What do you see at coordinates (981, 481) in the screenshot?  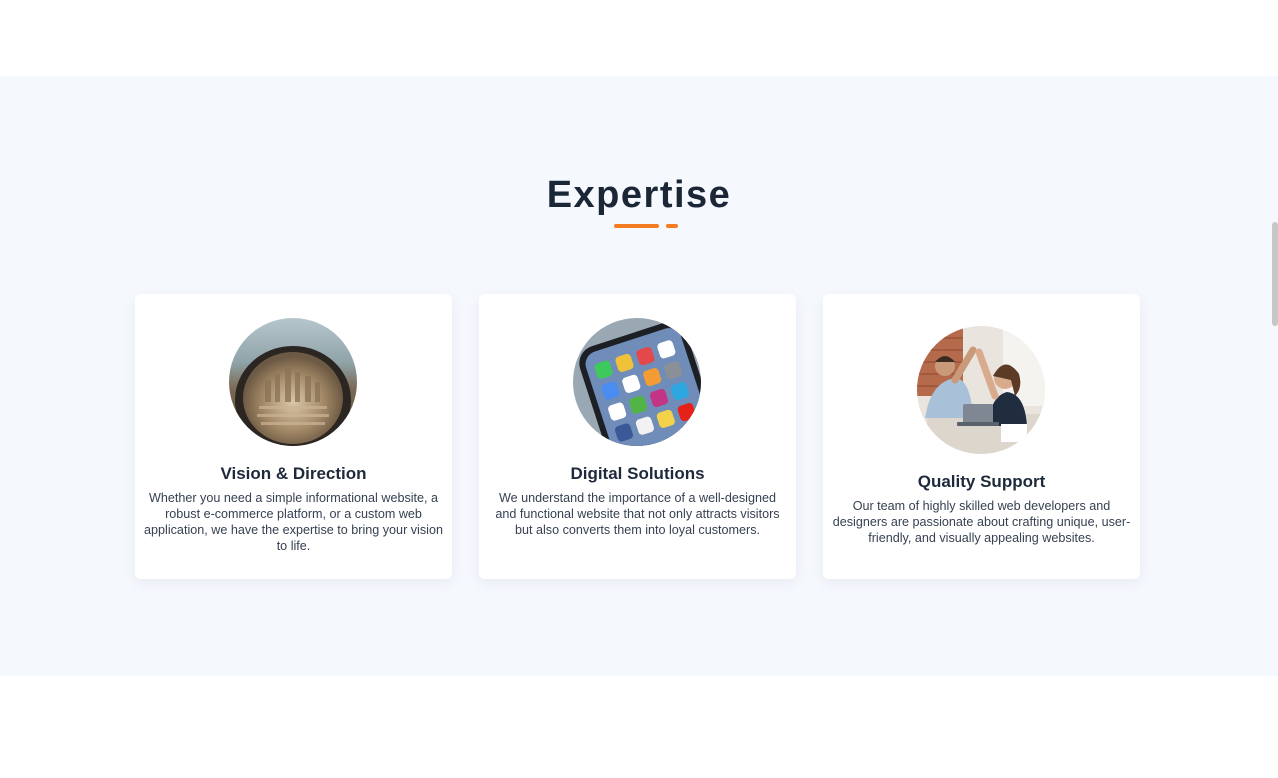 I see `card-title: Quality Support` at bounding box center [981, 481].